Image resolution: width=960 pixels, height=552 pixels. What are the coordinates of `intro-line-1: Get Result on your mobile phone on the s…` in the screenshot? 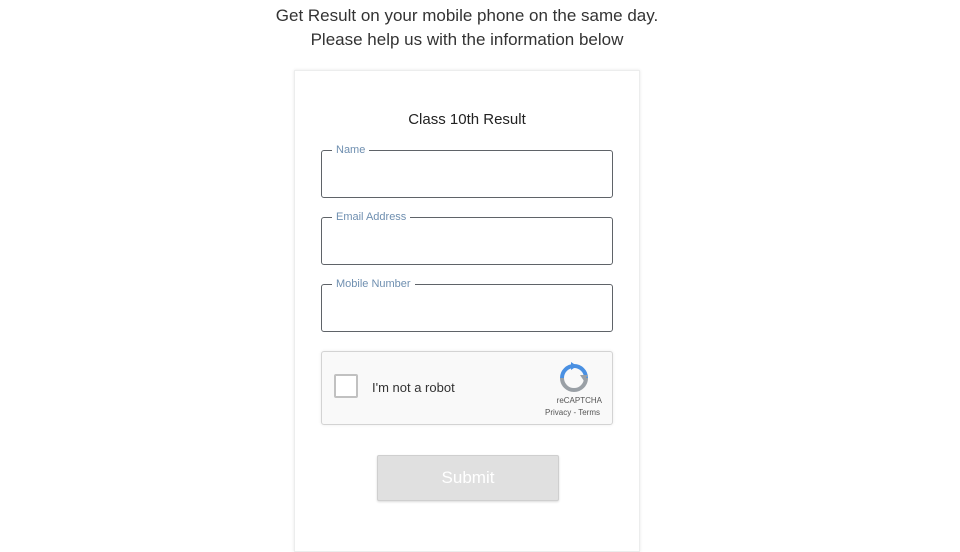 It's located at (467, 15).